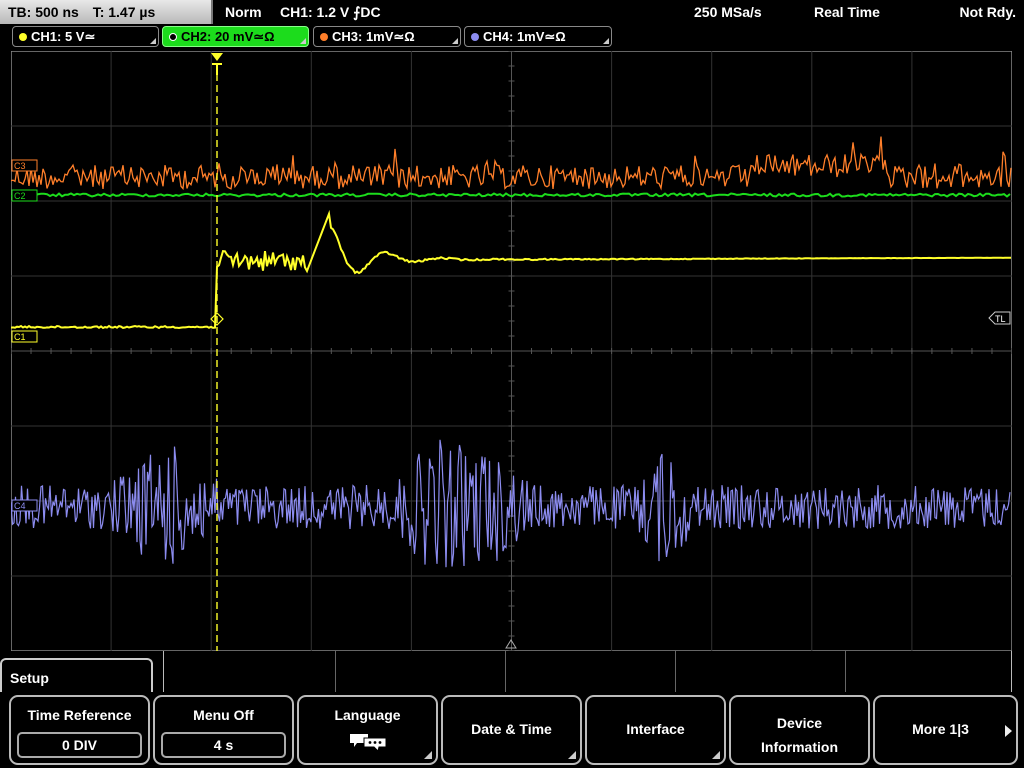  I want to click on timebase-box: TB: 500 ns T: 1.47 µs, so click(106, 12).